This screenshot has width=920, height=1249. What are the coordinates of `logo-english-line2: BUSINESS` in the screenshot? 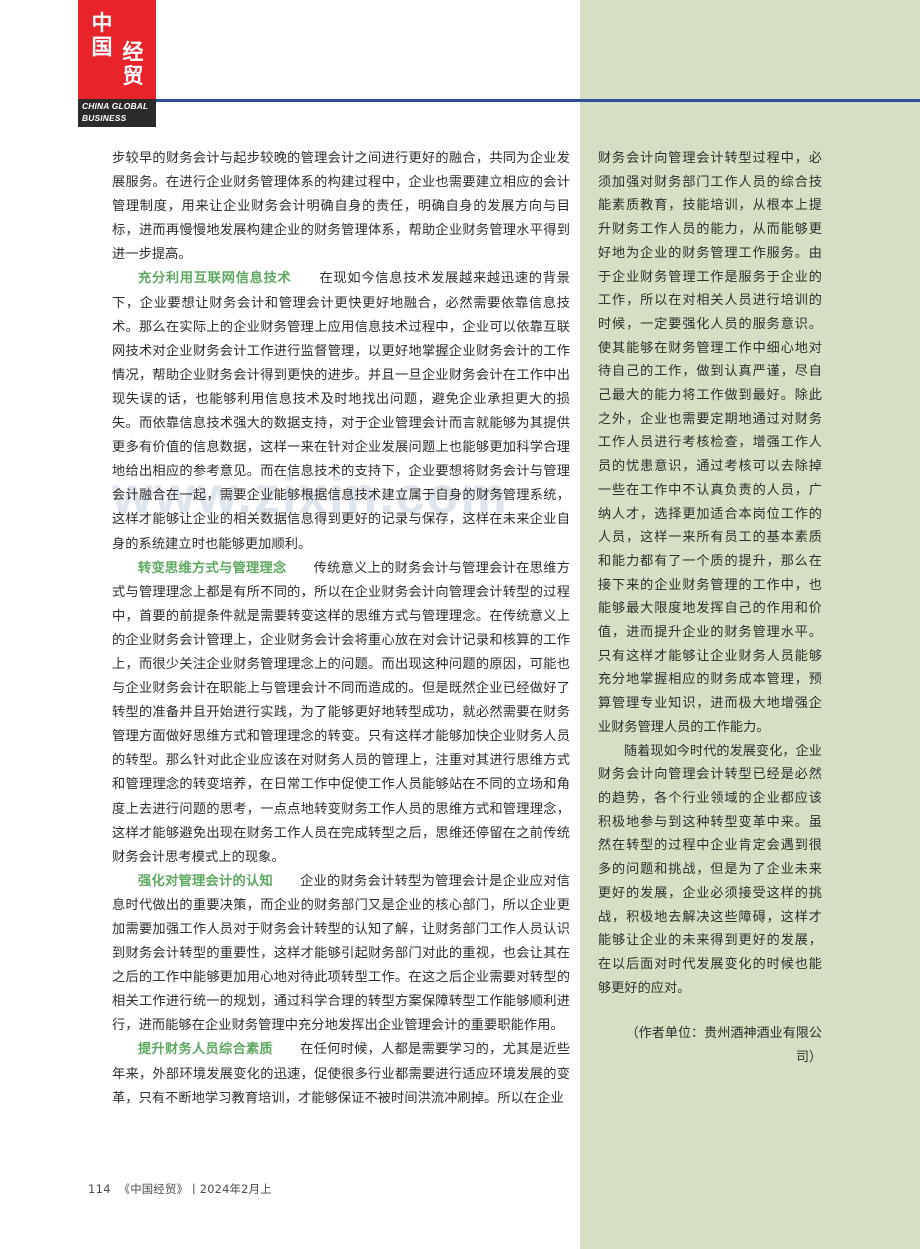 It's located at (104, 117).